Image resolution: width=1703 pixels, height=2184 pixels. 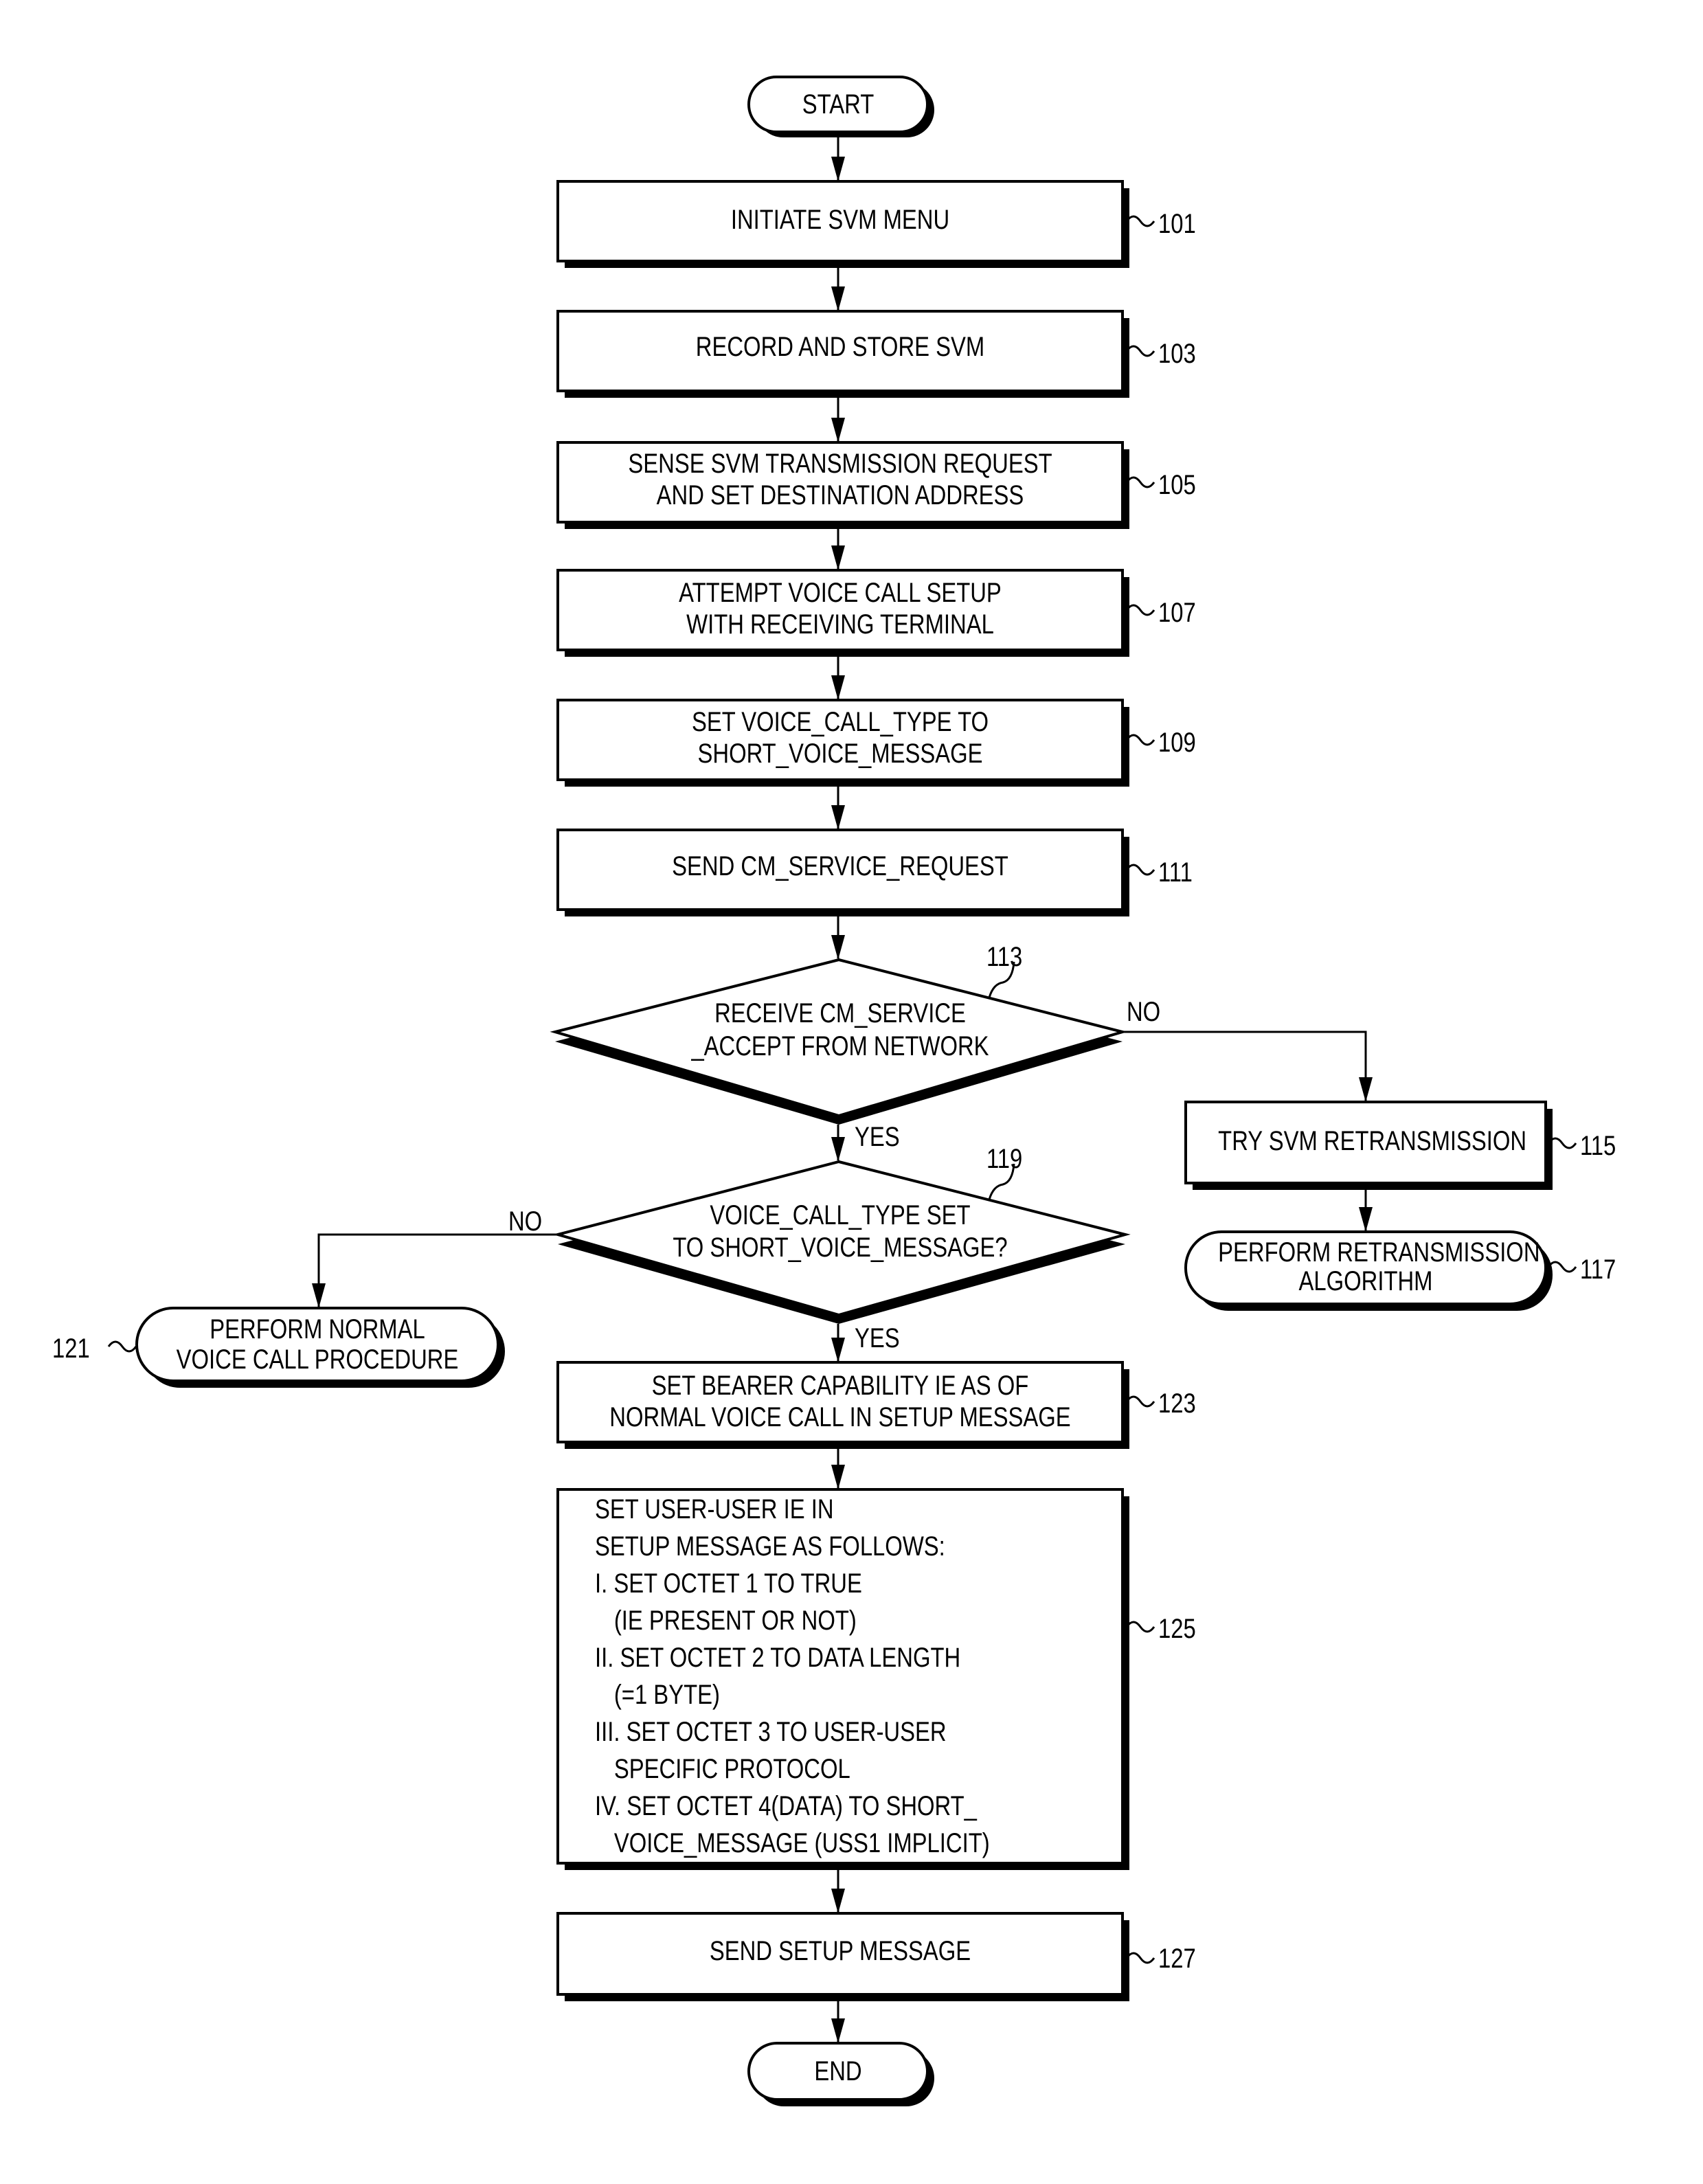 What do you see at coordinates (801, 1843) in the screenshot?
I see `step-125-line-10: VOICE_MESSAGE (USS1 IMPLICIT)` at bounding box center [801, 1843].